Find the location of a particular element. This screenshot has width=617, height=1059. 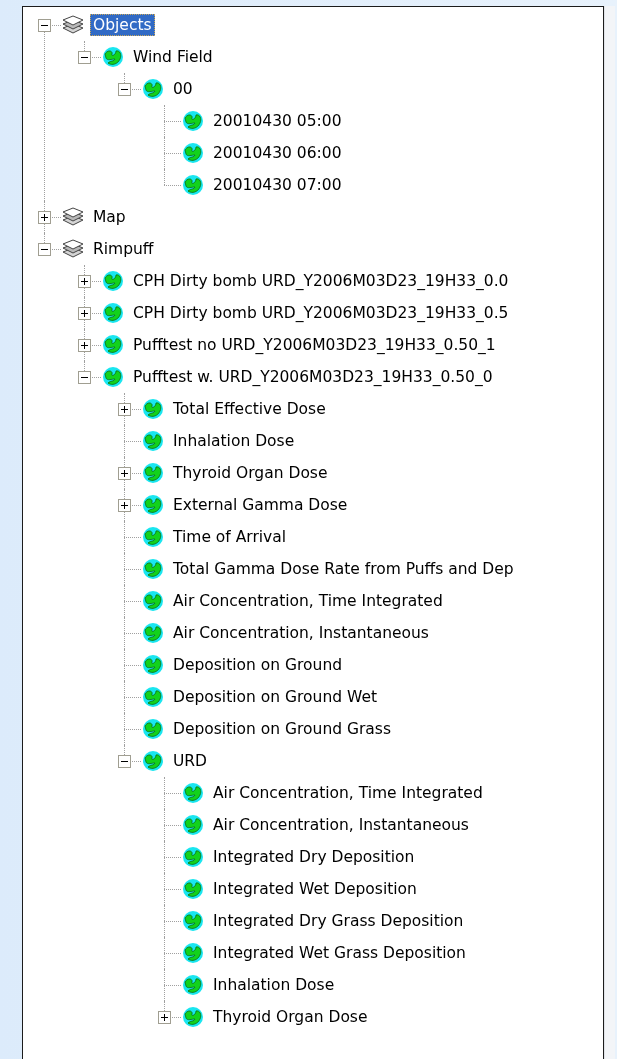

tree-item: Deposition on Ground Wet is located at coordinates (275, 697).